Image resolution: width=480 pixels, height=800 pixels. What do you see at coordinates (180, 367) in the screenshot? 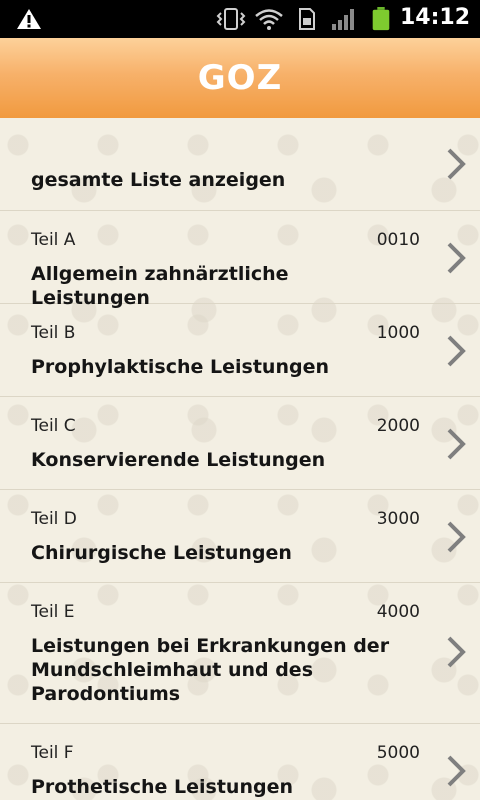
I see `part-title: Prophylaktische Leistungen` at bounding box center [180, 367].